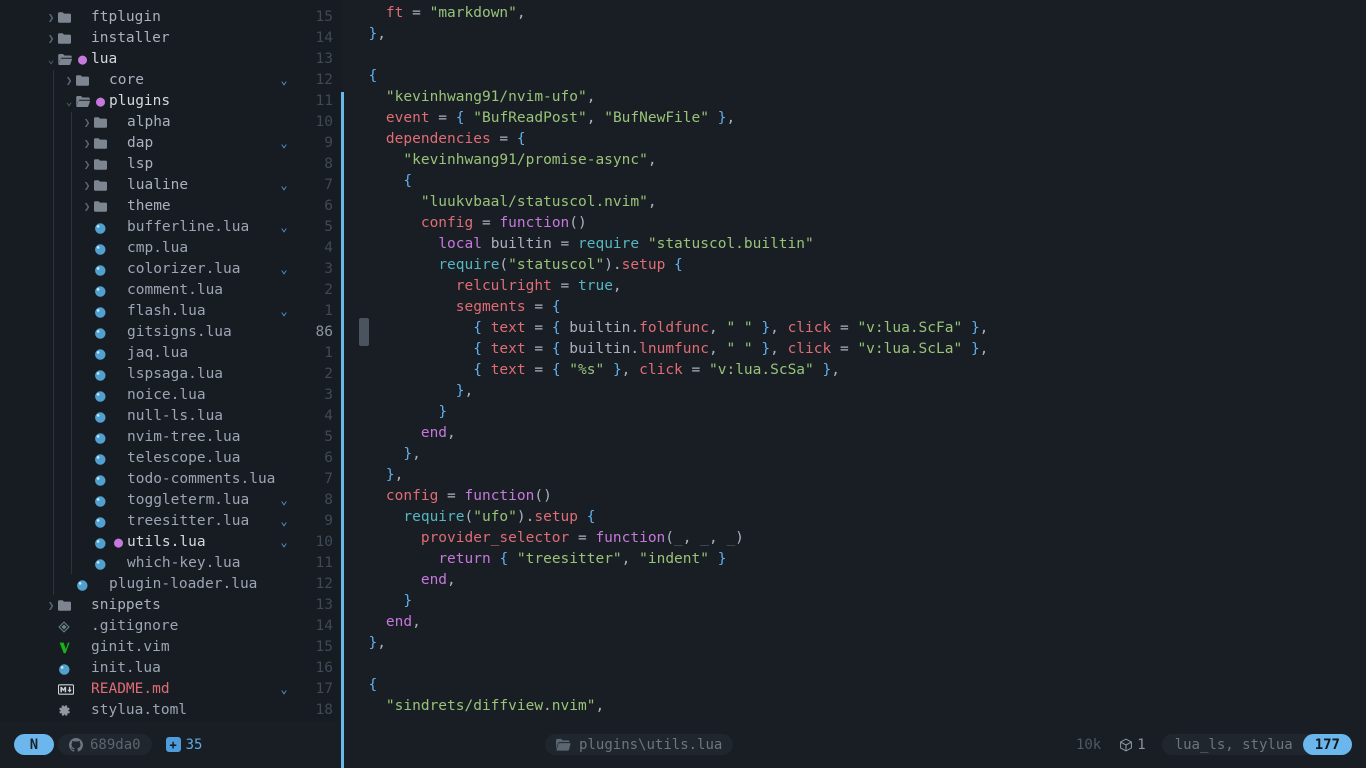 The width and height of the screenshot is (1366, 768). What do you see at coordinates (1132, 745) in the screenshot?
I see `package-status: 1` at bounding box center [1132, 745].